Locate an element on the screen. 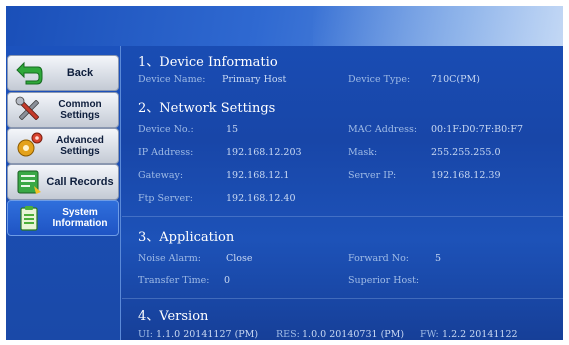 This screenshot has width=569, height=345. mask-label: Mask: is located at coordinates (363, 152).